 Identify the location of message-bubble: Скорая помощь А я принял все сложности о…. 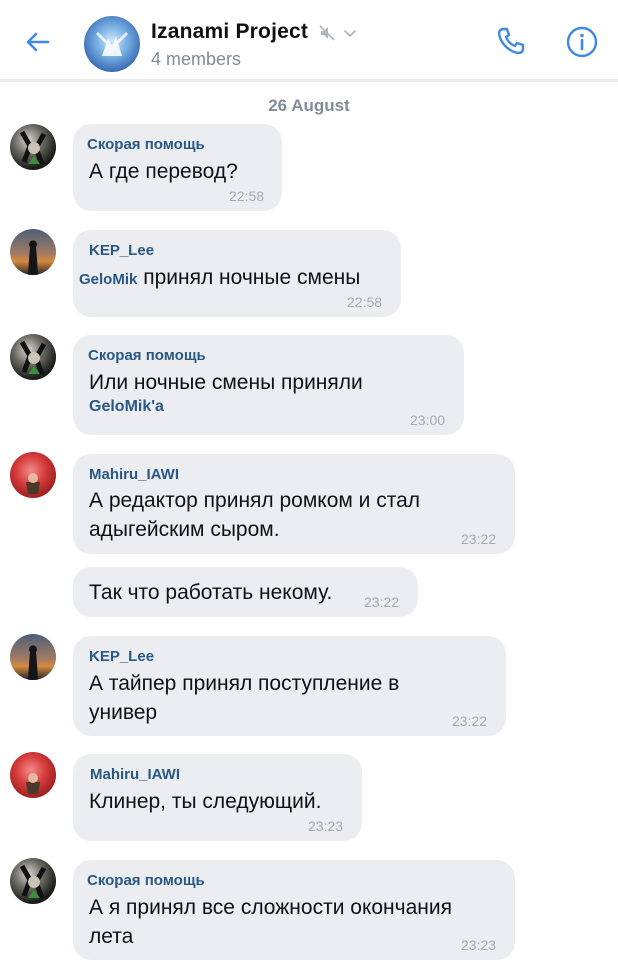
(294, 910).